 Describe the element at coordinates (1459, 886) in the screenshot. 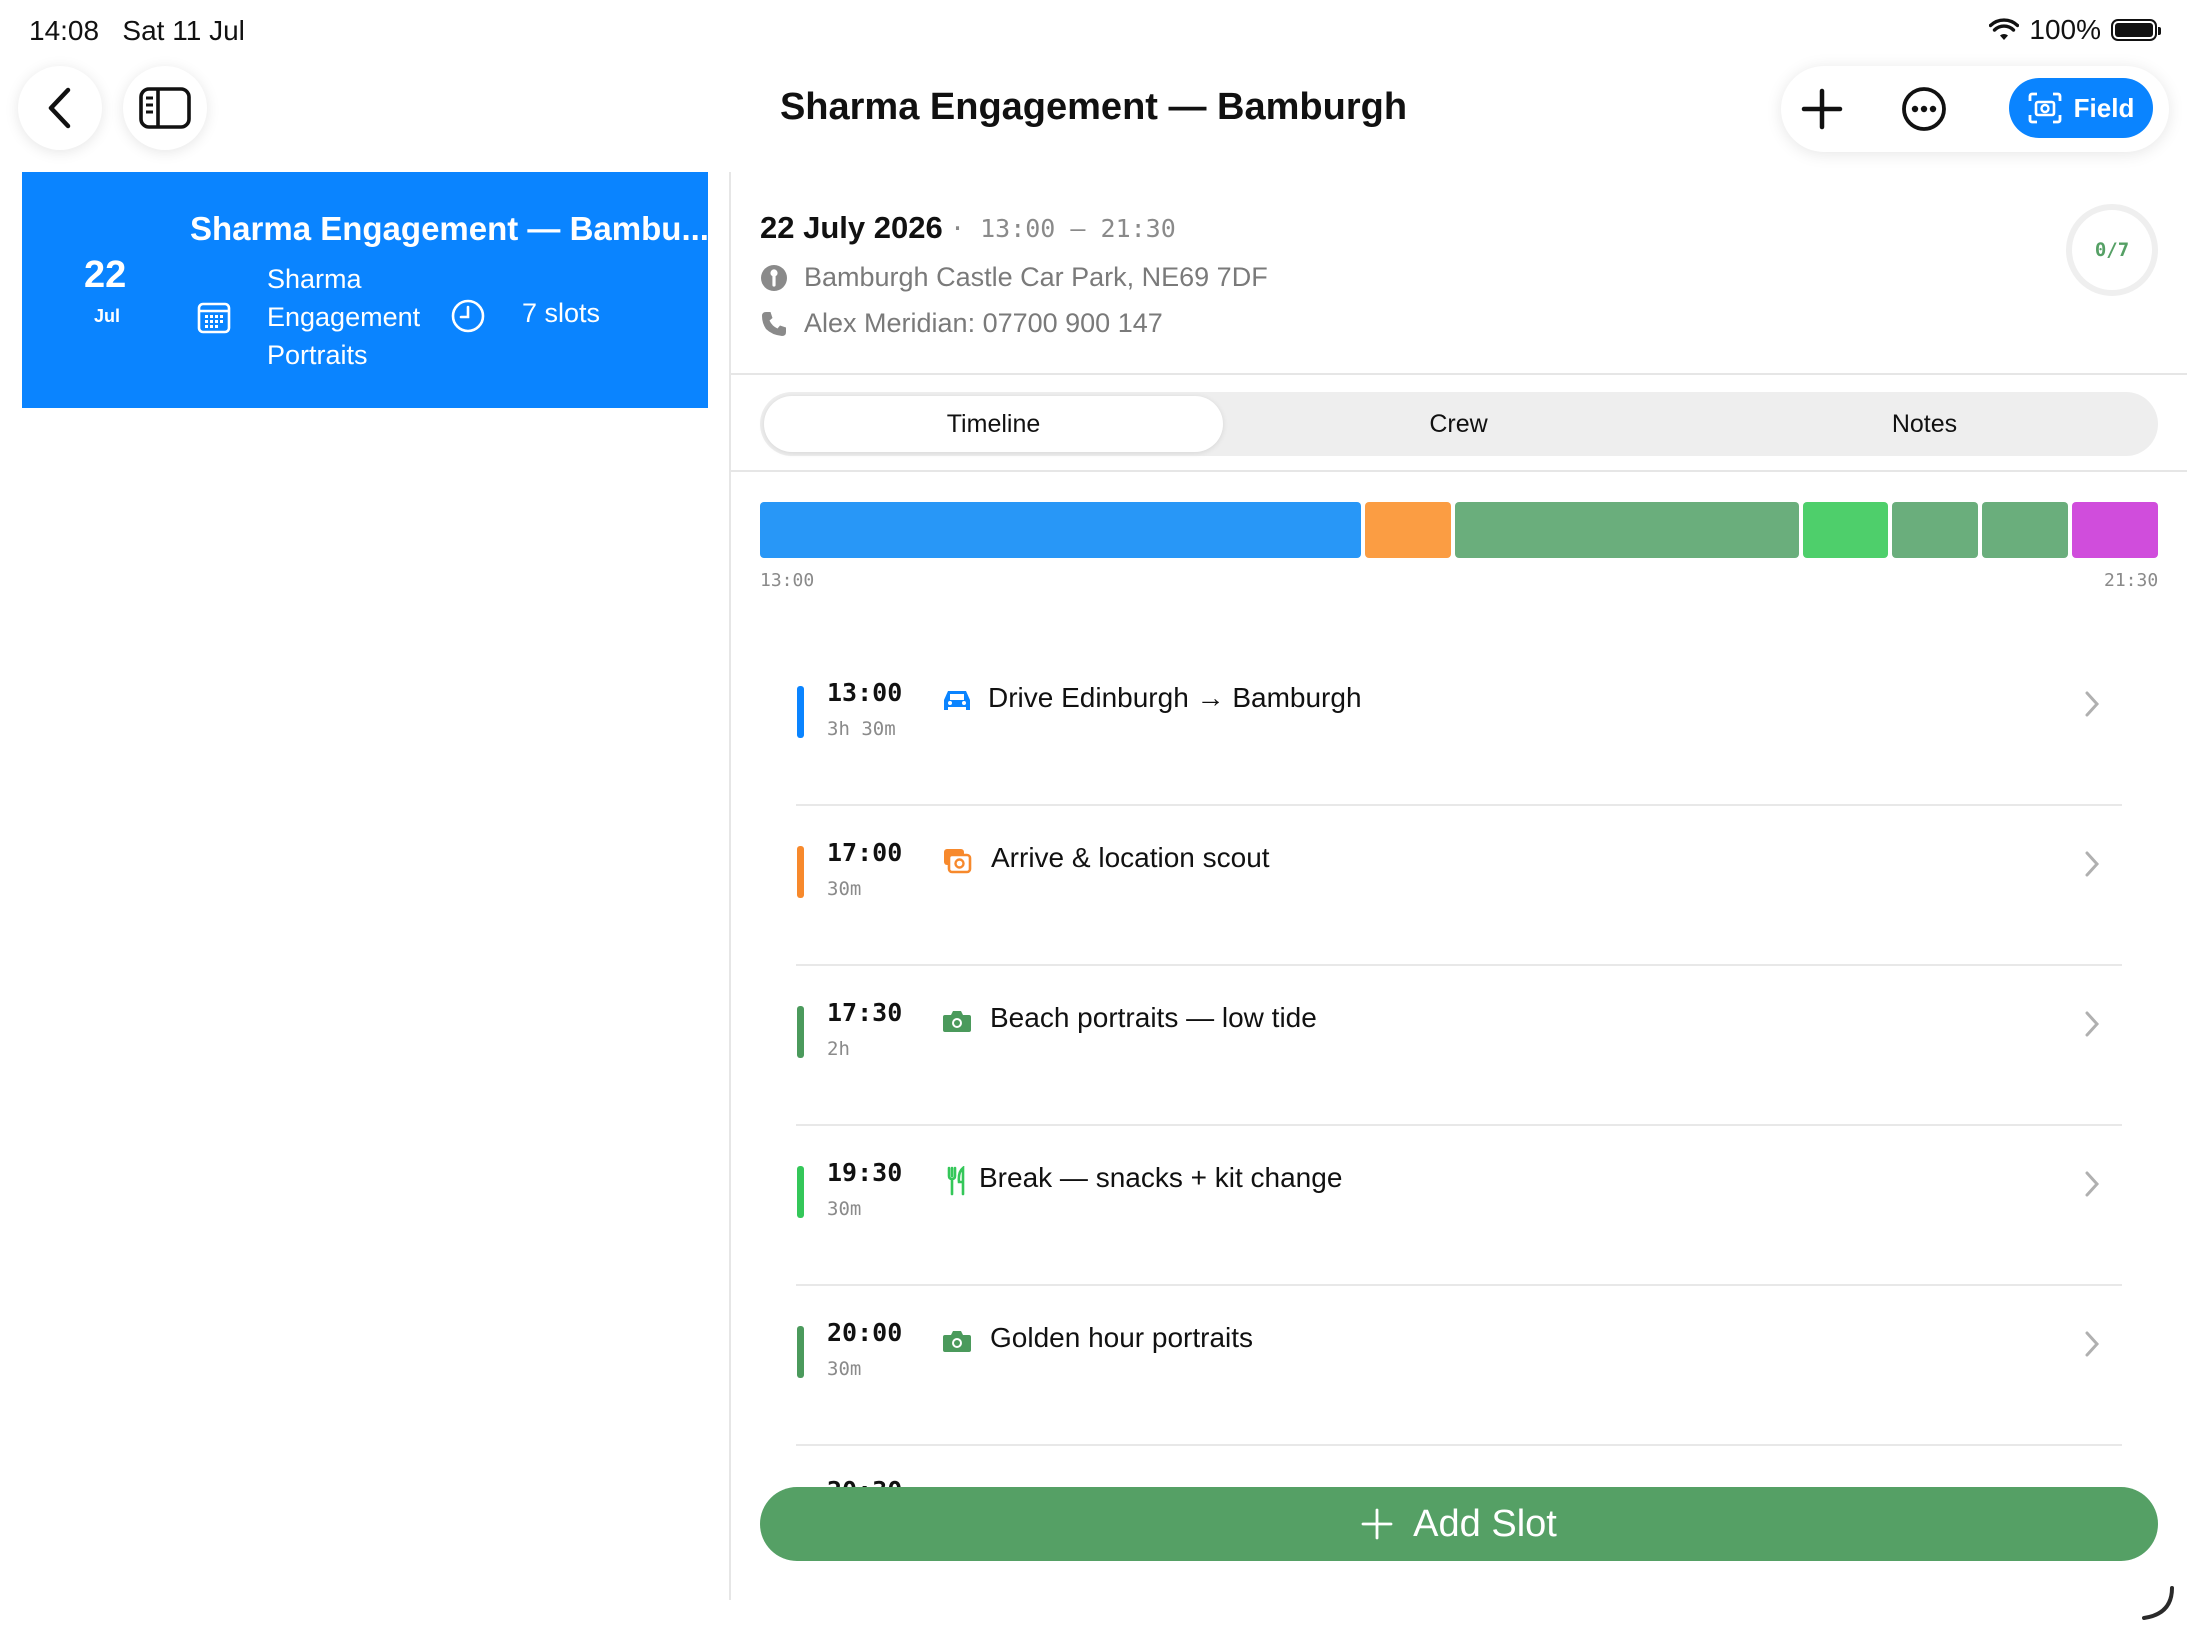

I see `slot-row: 17:00 30m Arrive & location scout` at that location.